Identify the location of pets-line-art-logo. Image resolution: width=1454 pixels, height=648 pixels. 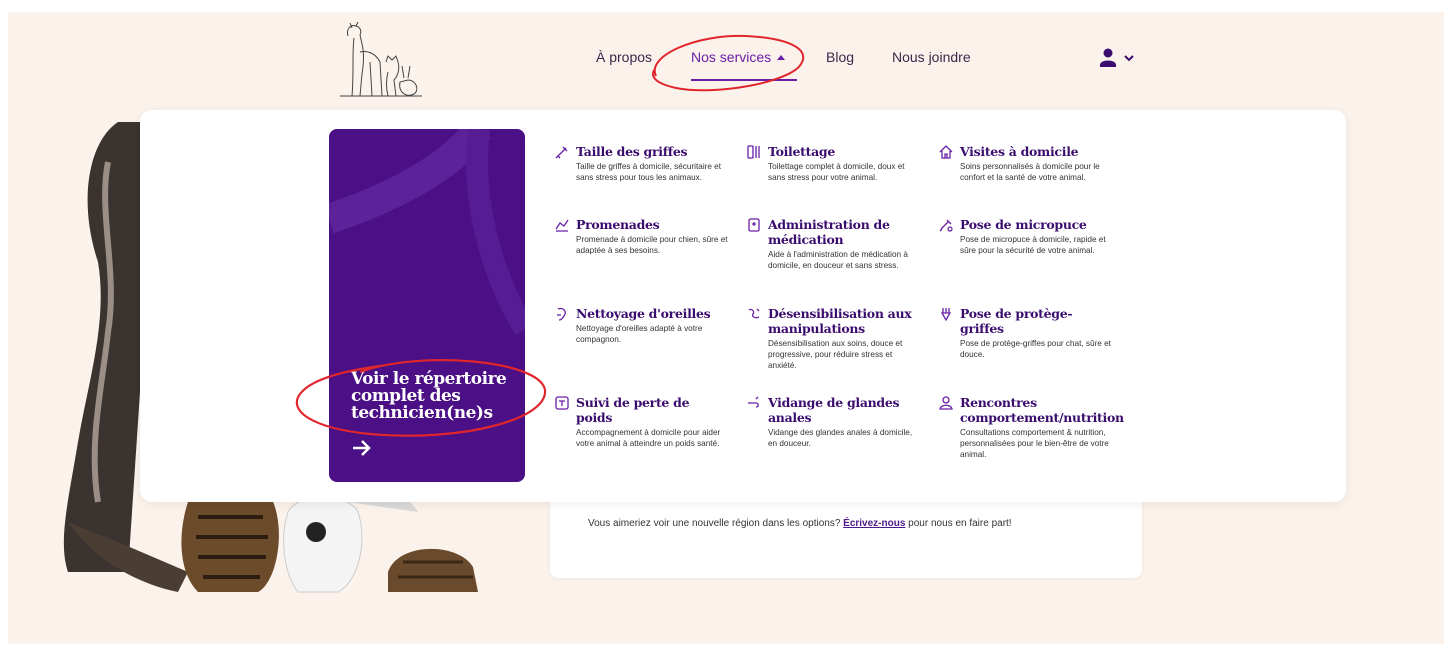
(381, 59).